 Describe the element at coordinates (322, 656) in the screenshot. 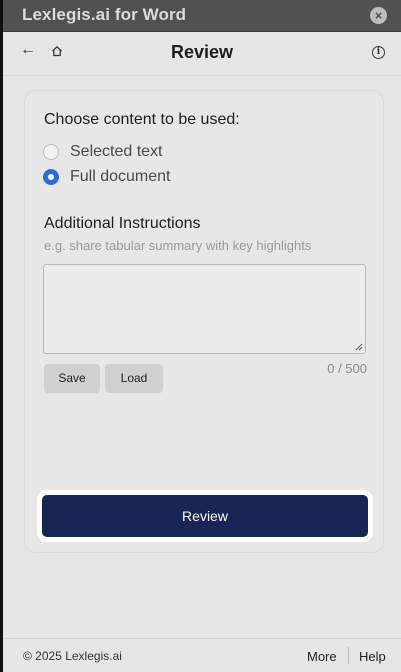

I see `more-link: More` at that location.